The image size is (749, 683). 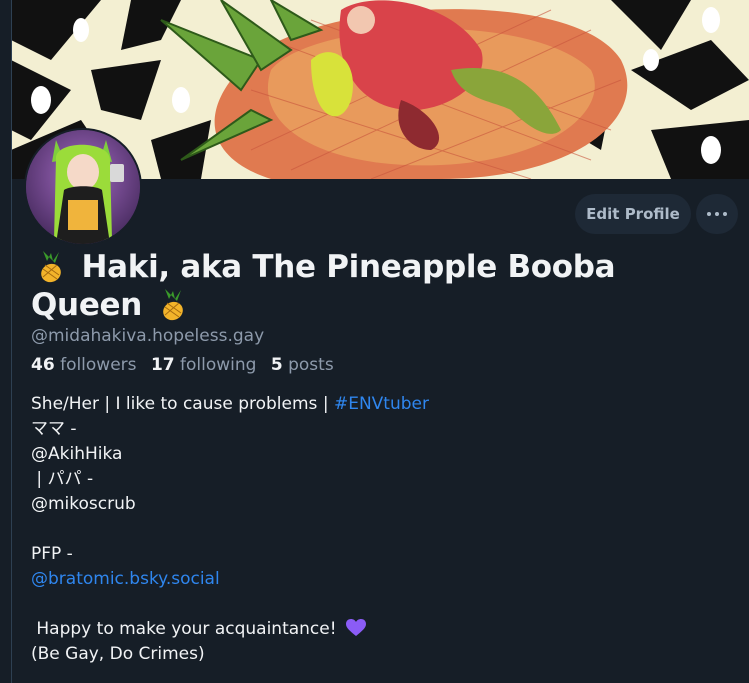 I want to click on followers-stat: 46 followers, so click(x=84, y=365).